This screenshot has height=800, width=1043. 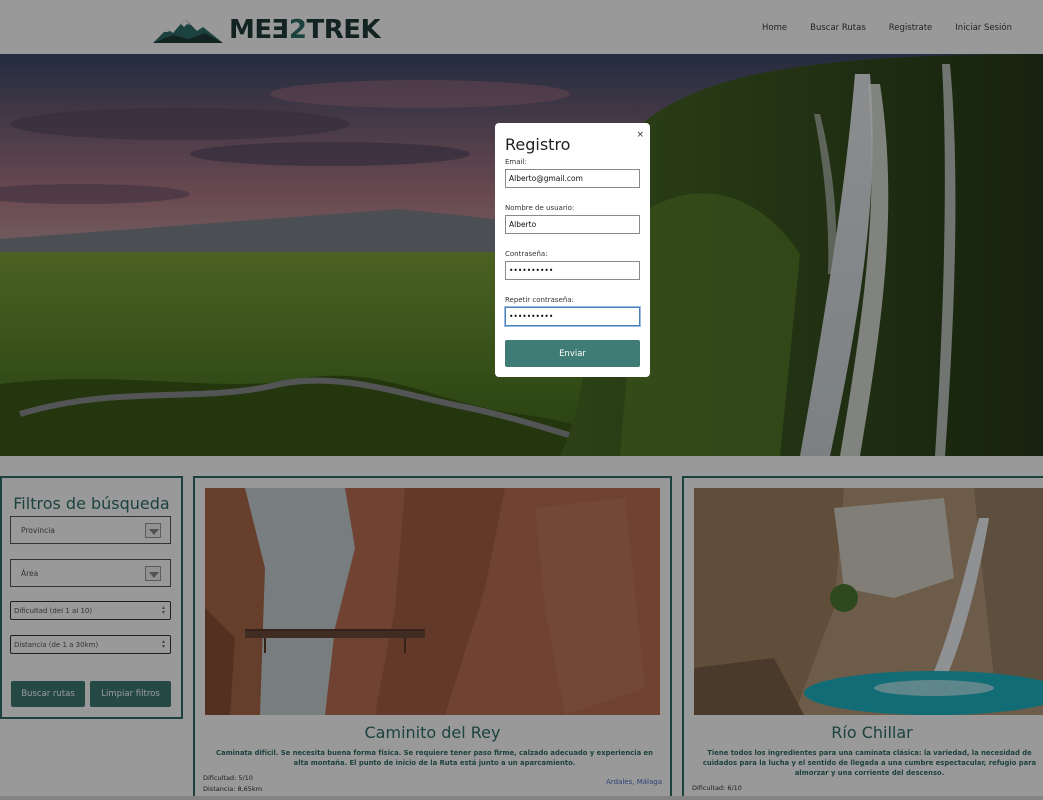 What do you see at coordinates (521, 798) in the screenshot?
I see `divider` at bounding box center [521, 798].